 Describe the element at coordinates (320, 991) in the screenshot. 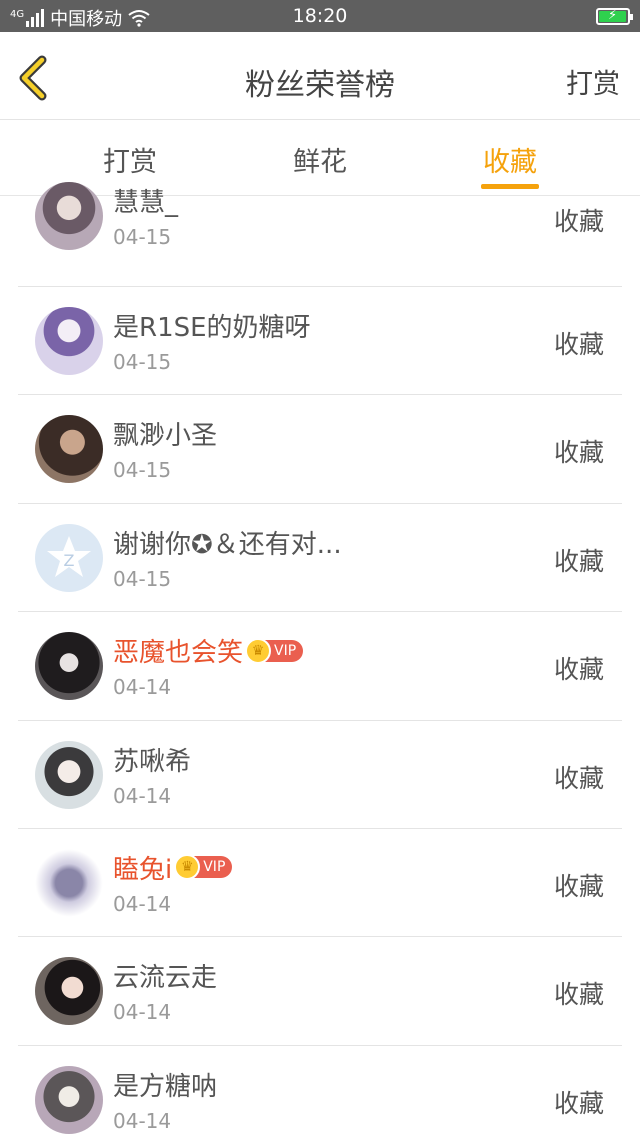

I see `list-item: 云流云走 04-14 收藏` at that location.